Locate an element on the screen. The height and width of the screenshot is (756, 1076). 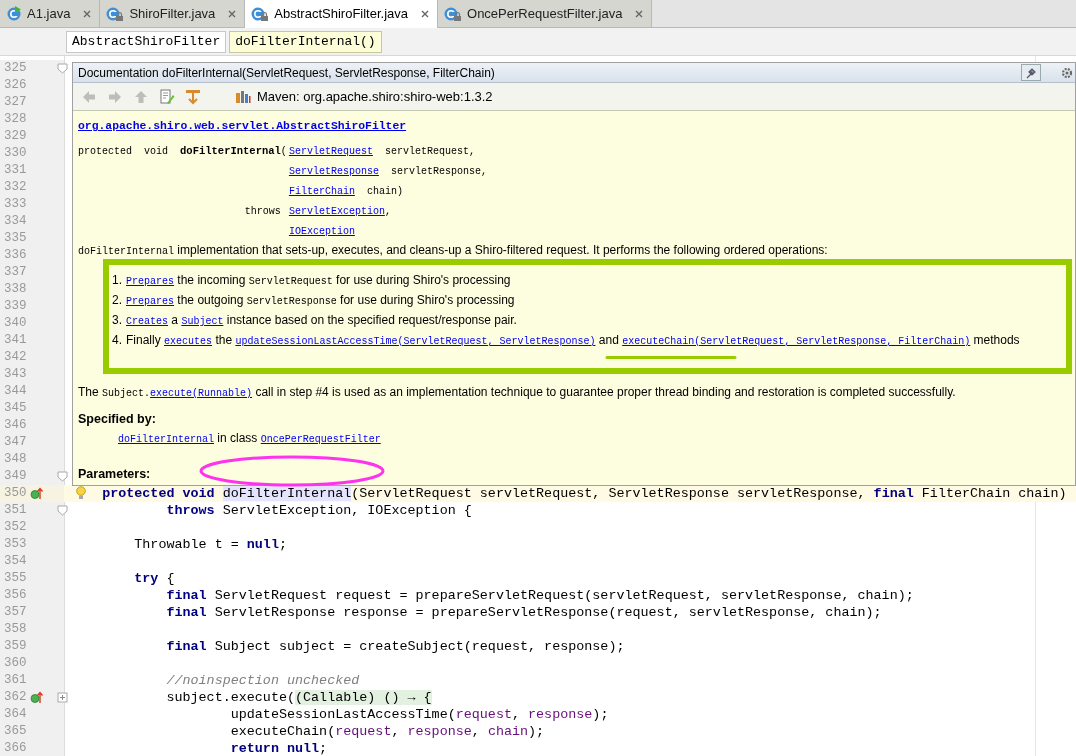
specified-by-text: doFilterInternal in class OncePerRequestFilter is located at coordinates (249, 438).